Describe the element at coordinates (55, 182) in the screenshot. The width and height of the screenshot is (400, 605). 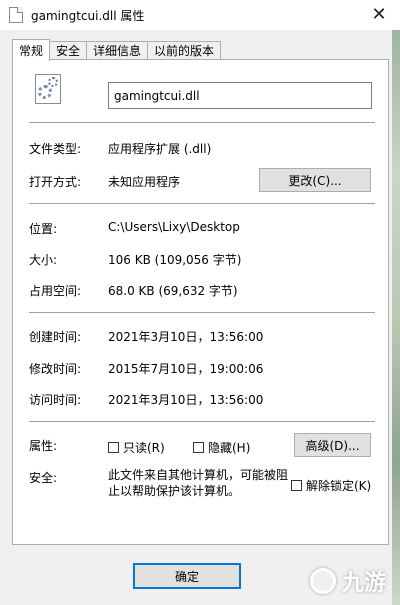
I see `opens-with-label: 打开方式:` at that location.